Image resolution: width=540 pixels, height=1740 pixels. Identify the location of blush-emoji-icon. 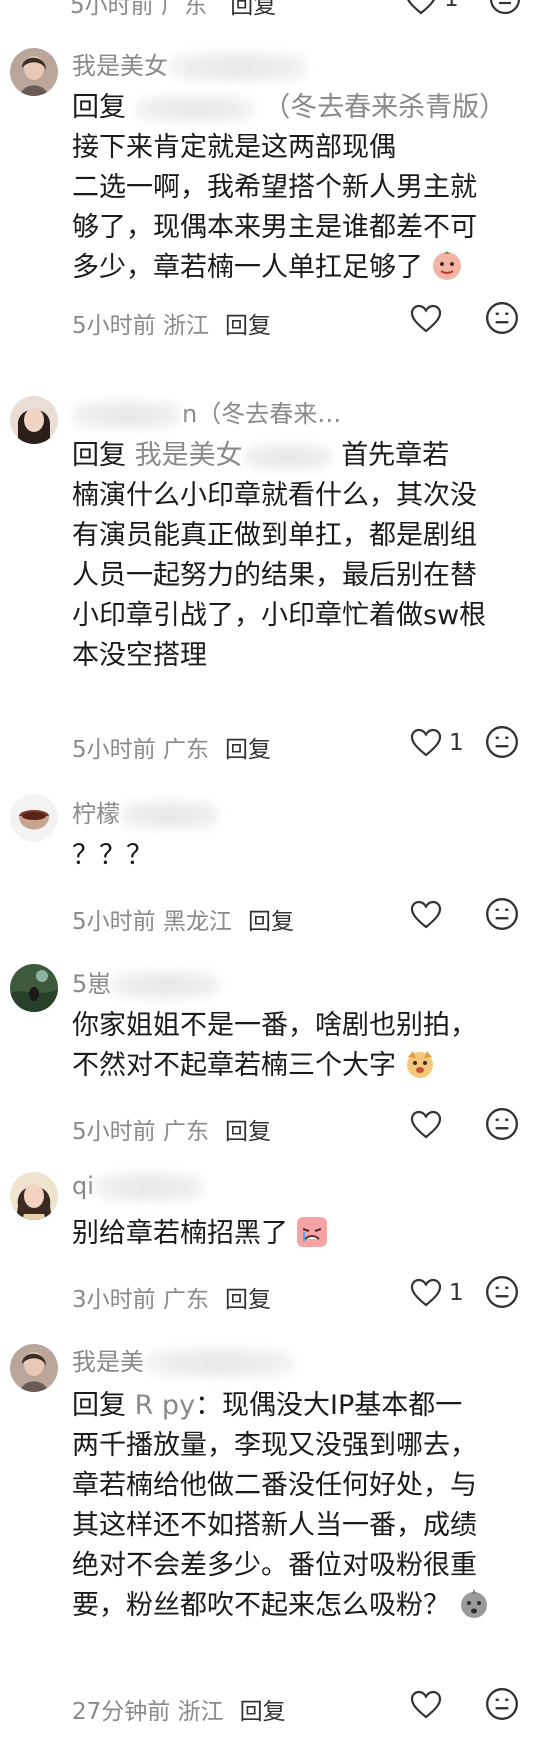
(446, 265).